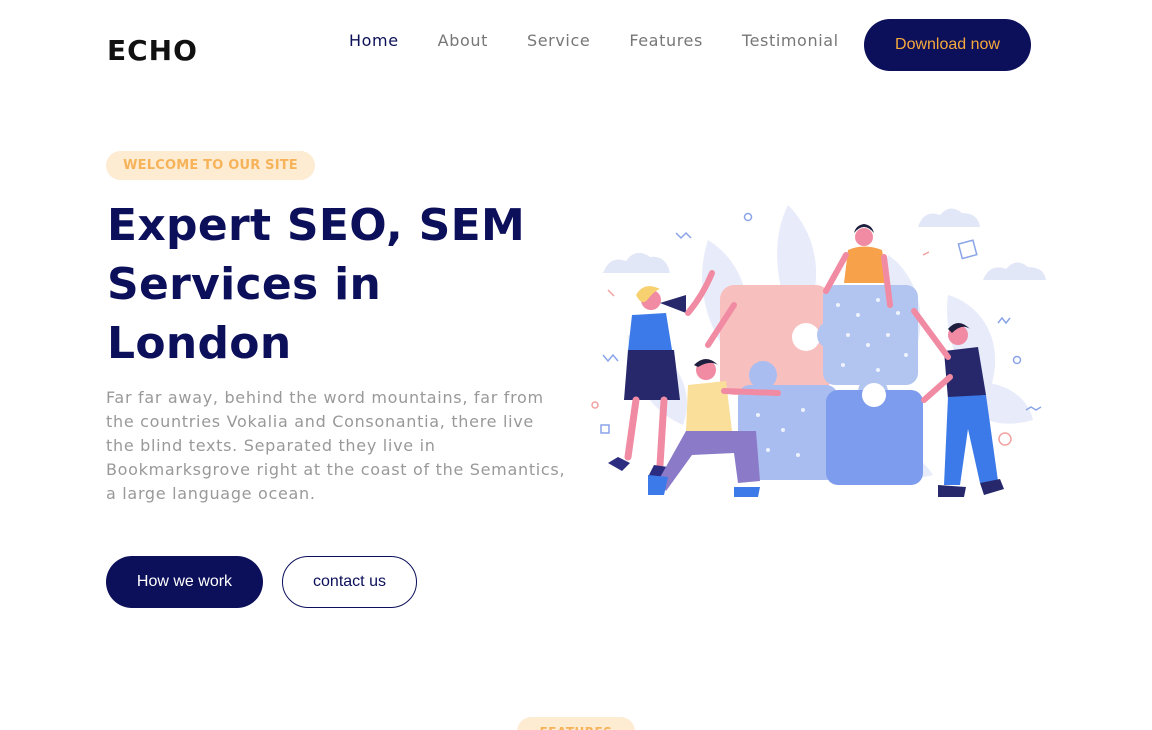 The height and width of the screenshot is (730, 1152). I want to click on cloud-shapes, so click(824, 244).